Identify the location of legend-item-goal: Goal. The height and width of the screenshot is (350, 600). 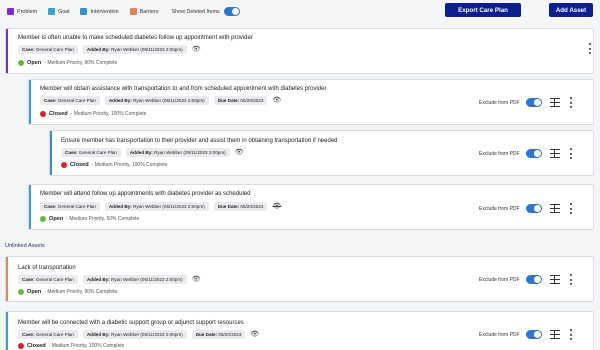
(58, 11).